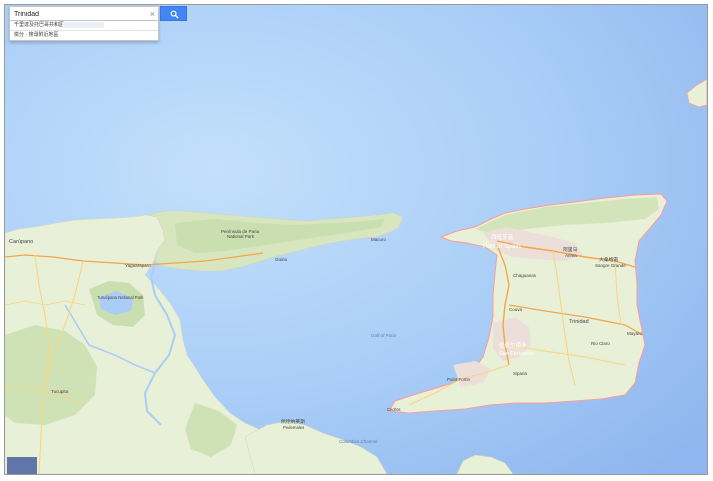 The height and width of the screenshot is (481, 713). I want to click on label-carupano: Carúpano, so click(21, 242).